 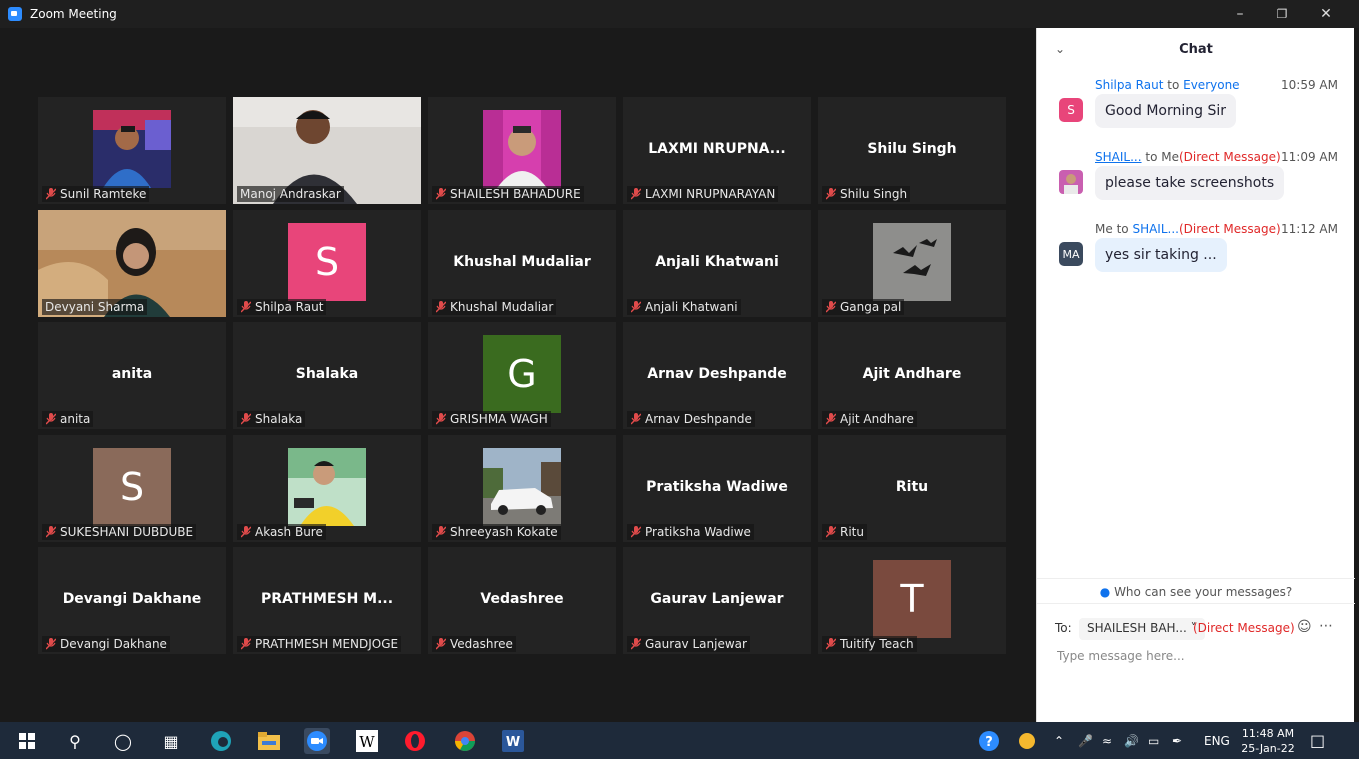 I want to click on close-button: ✕, so click(x=1326, y=14).